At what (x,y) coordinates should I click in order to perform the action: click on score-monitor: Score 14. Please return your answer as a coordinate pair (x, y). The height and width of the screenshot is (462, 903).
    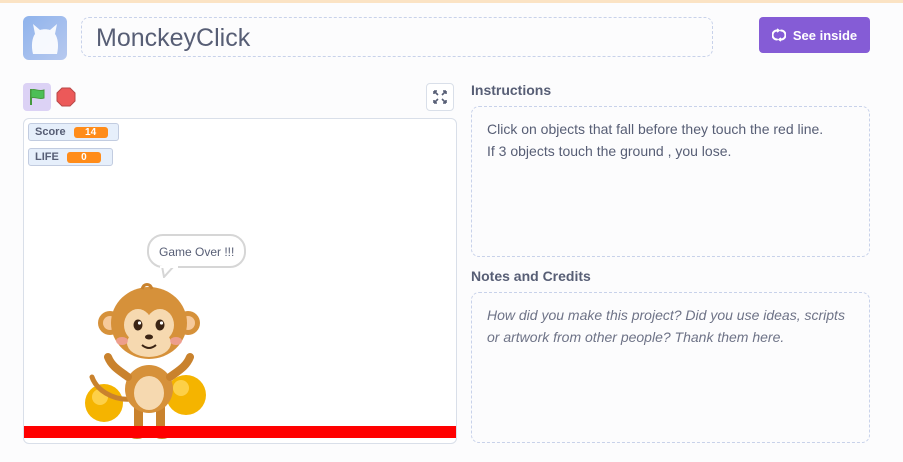
    Looking at the image, I should click on (73, 132).